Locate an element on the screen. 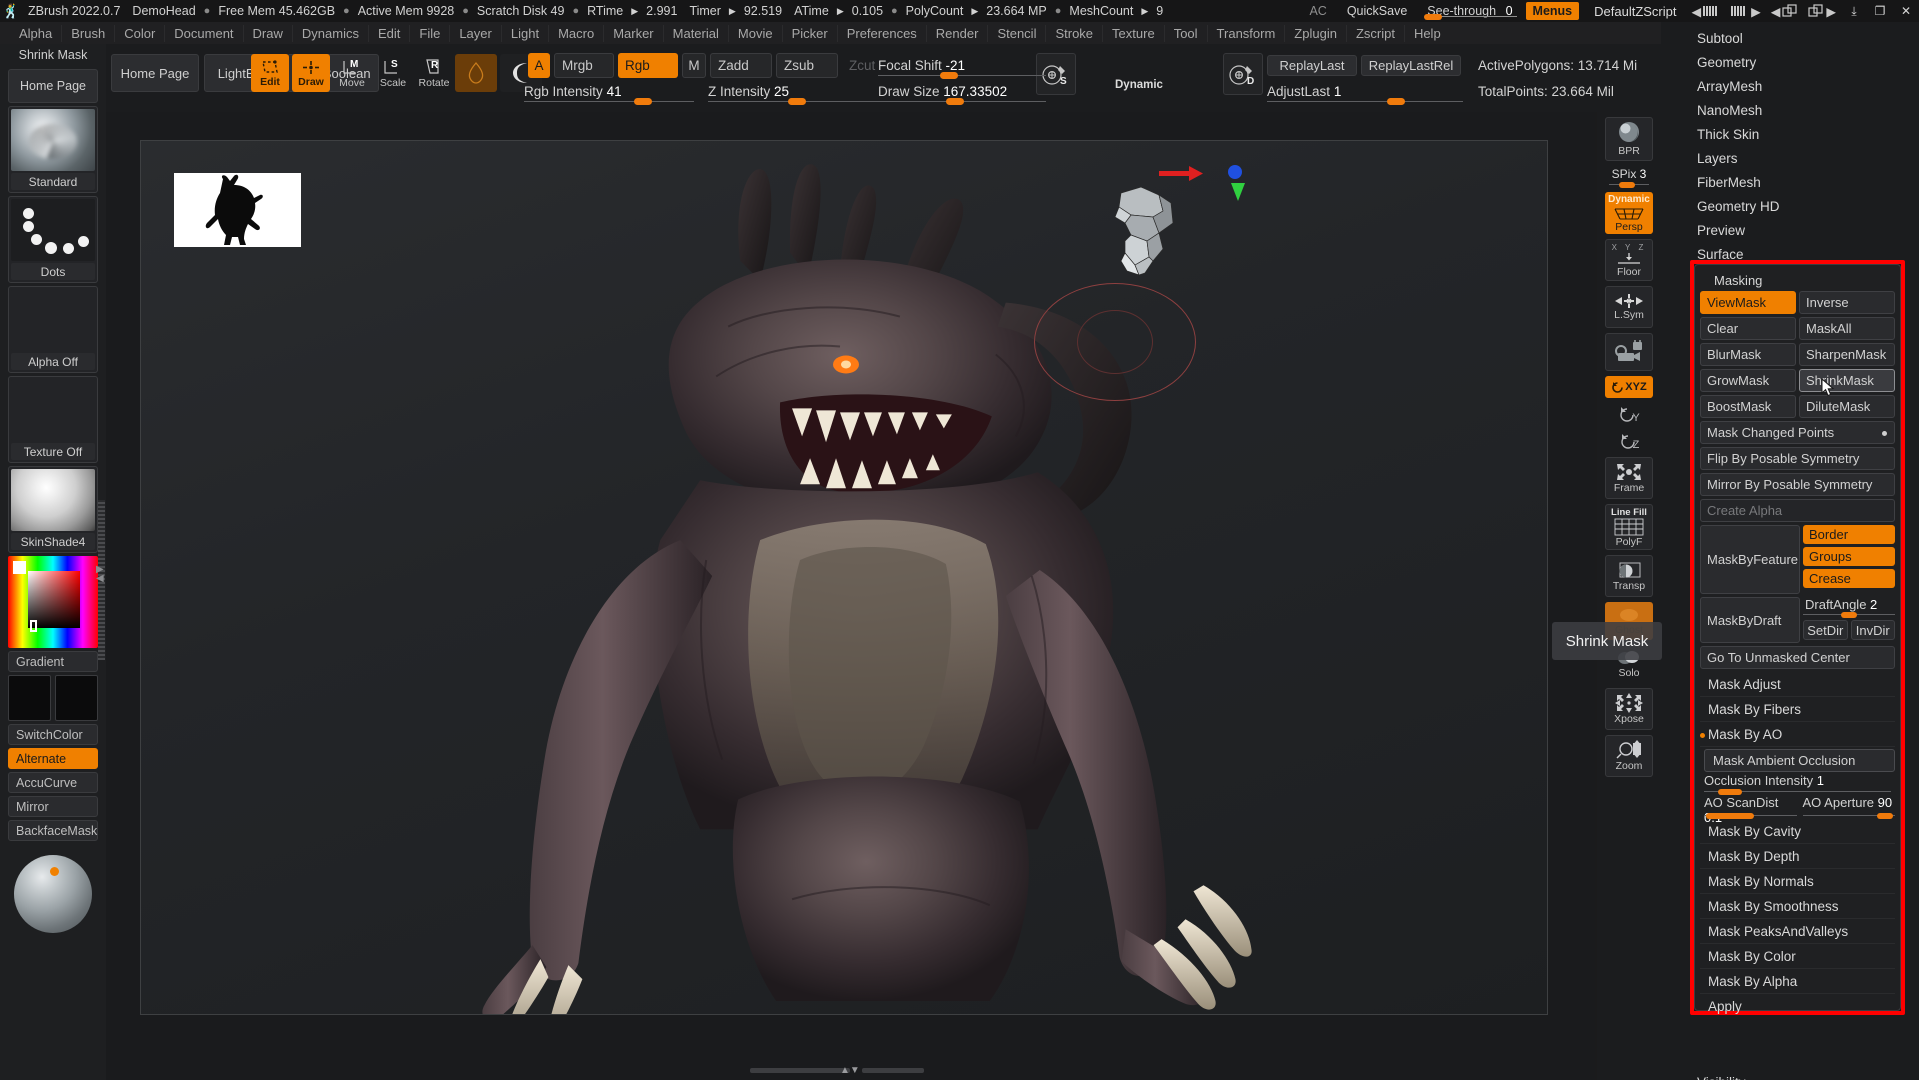 The width and height of the screenshot is (1919, 1080). xpose-button: Xpose is located at coordinates (1629, 709).